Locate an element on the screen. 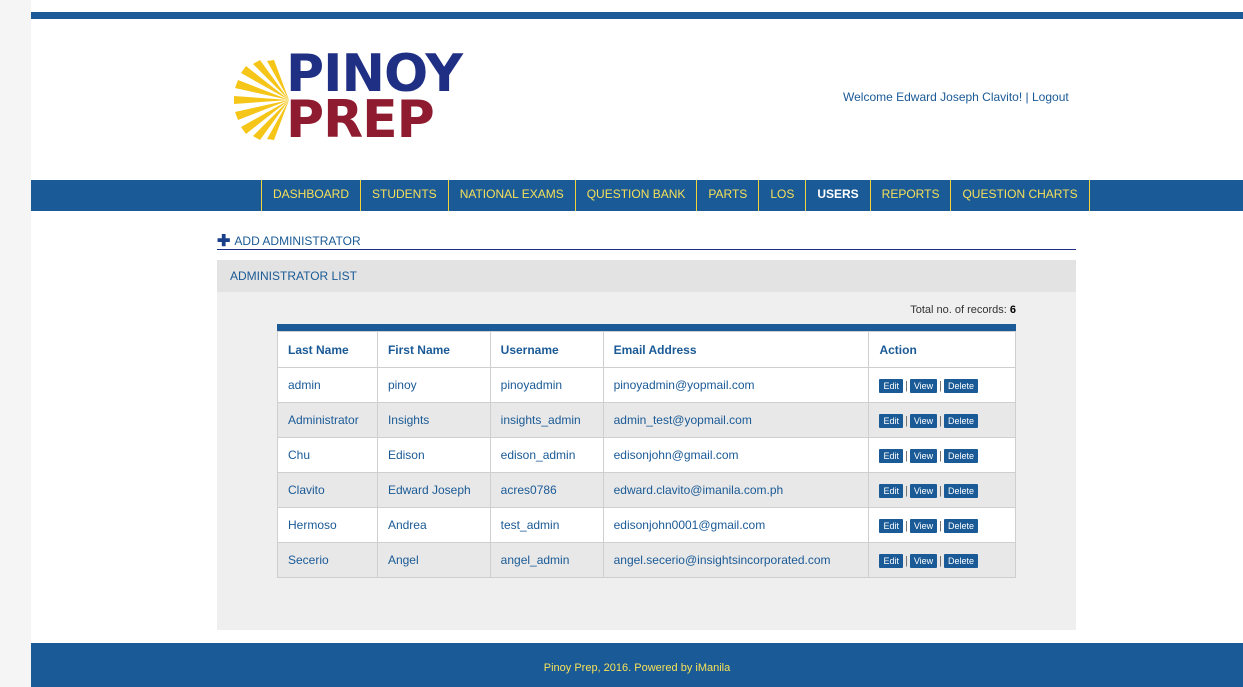 This screenshot has height=687, width=1243. email-cell: edisonjohn@gmail.com is located at coordinates (736, 455).